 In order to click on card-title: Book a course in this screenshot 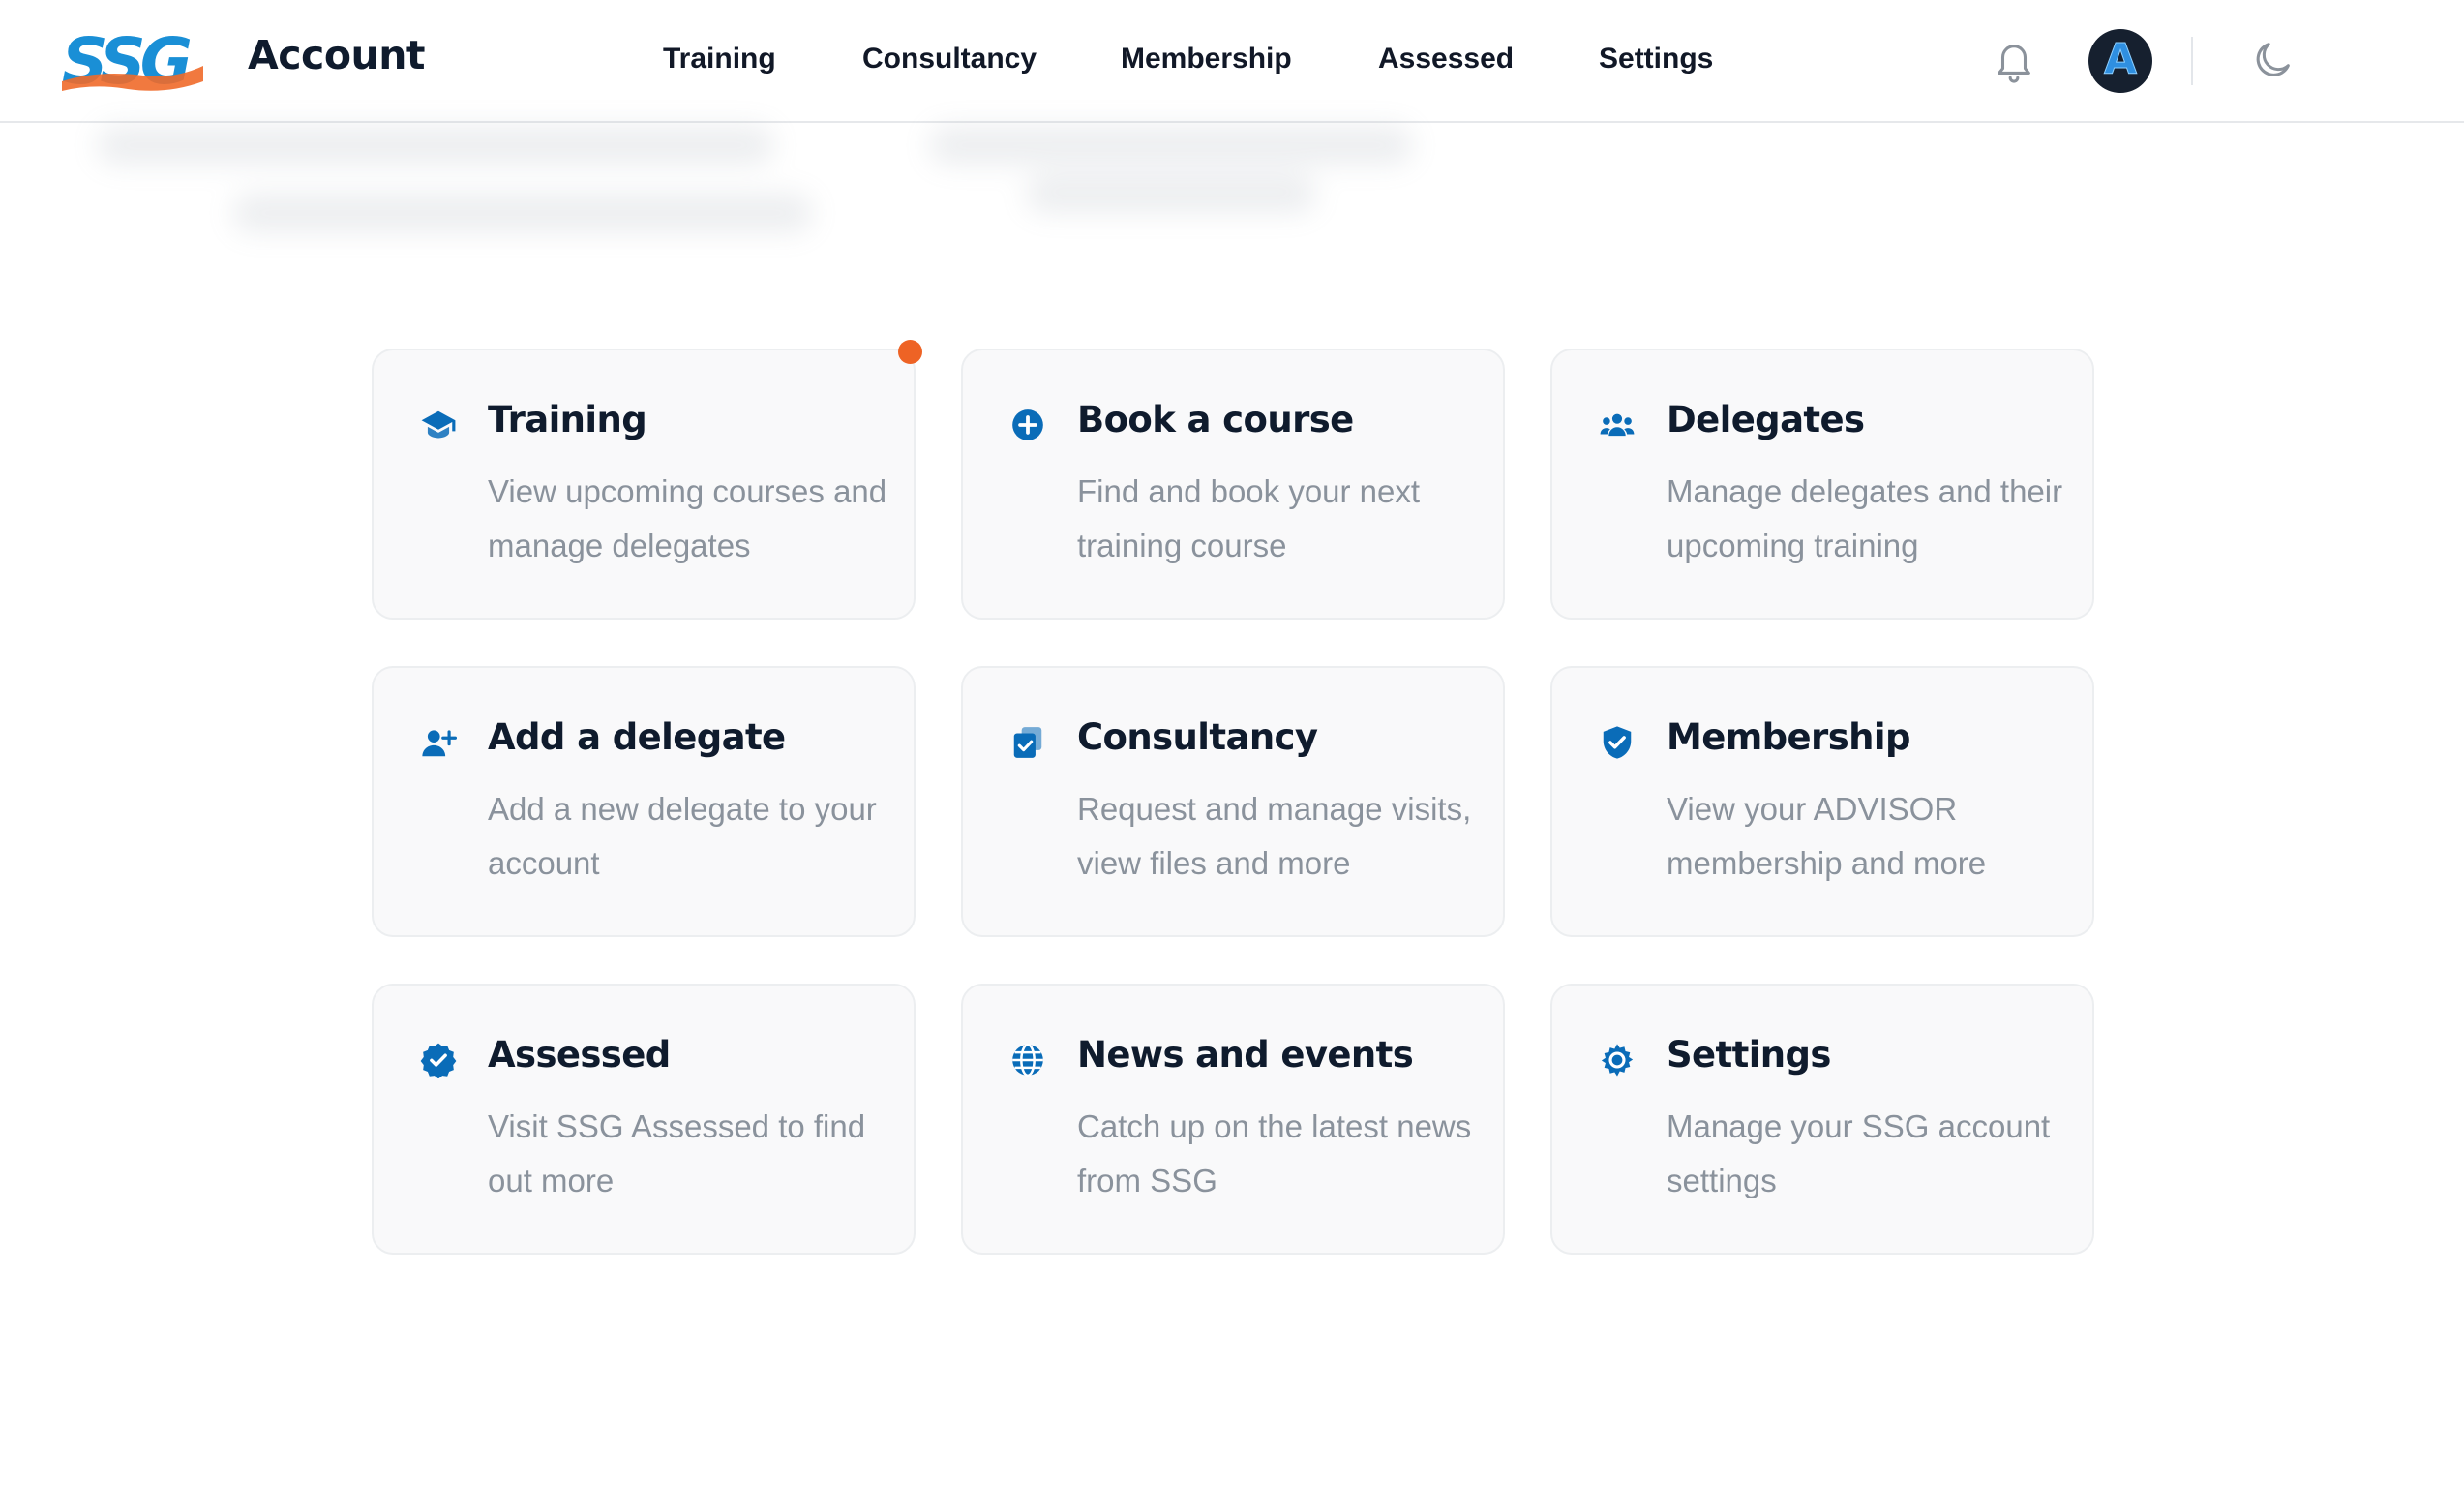, I will do `click(1215, 420)`.